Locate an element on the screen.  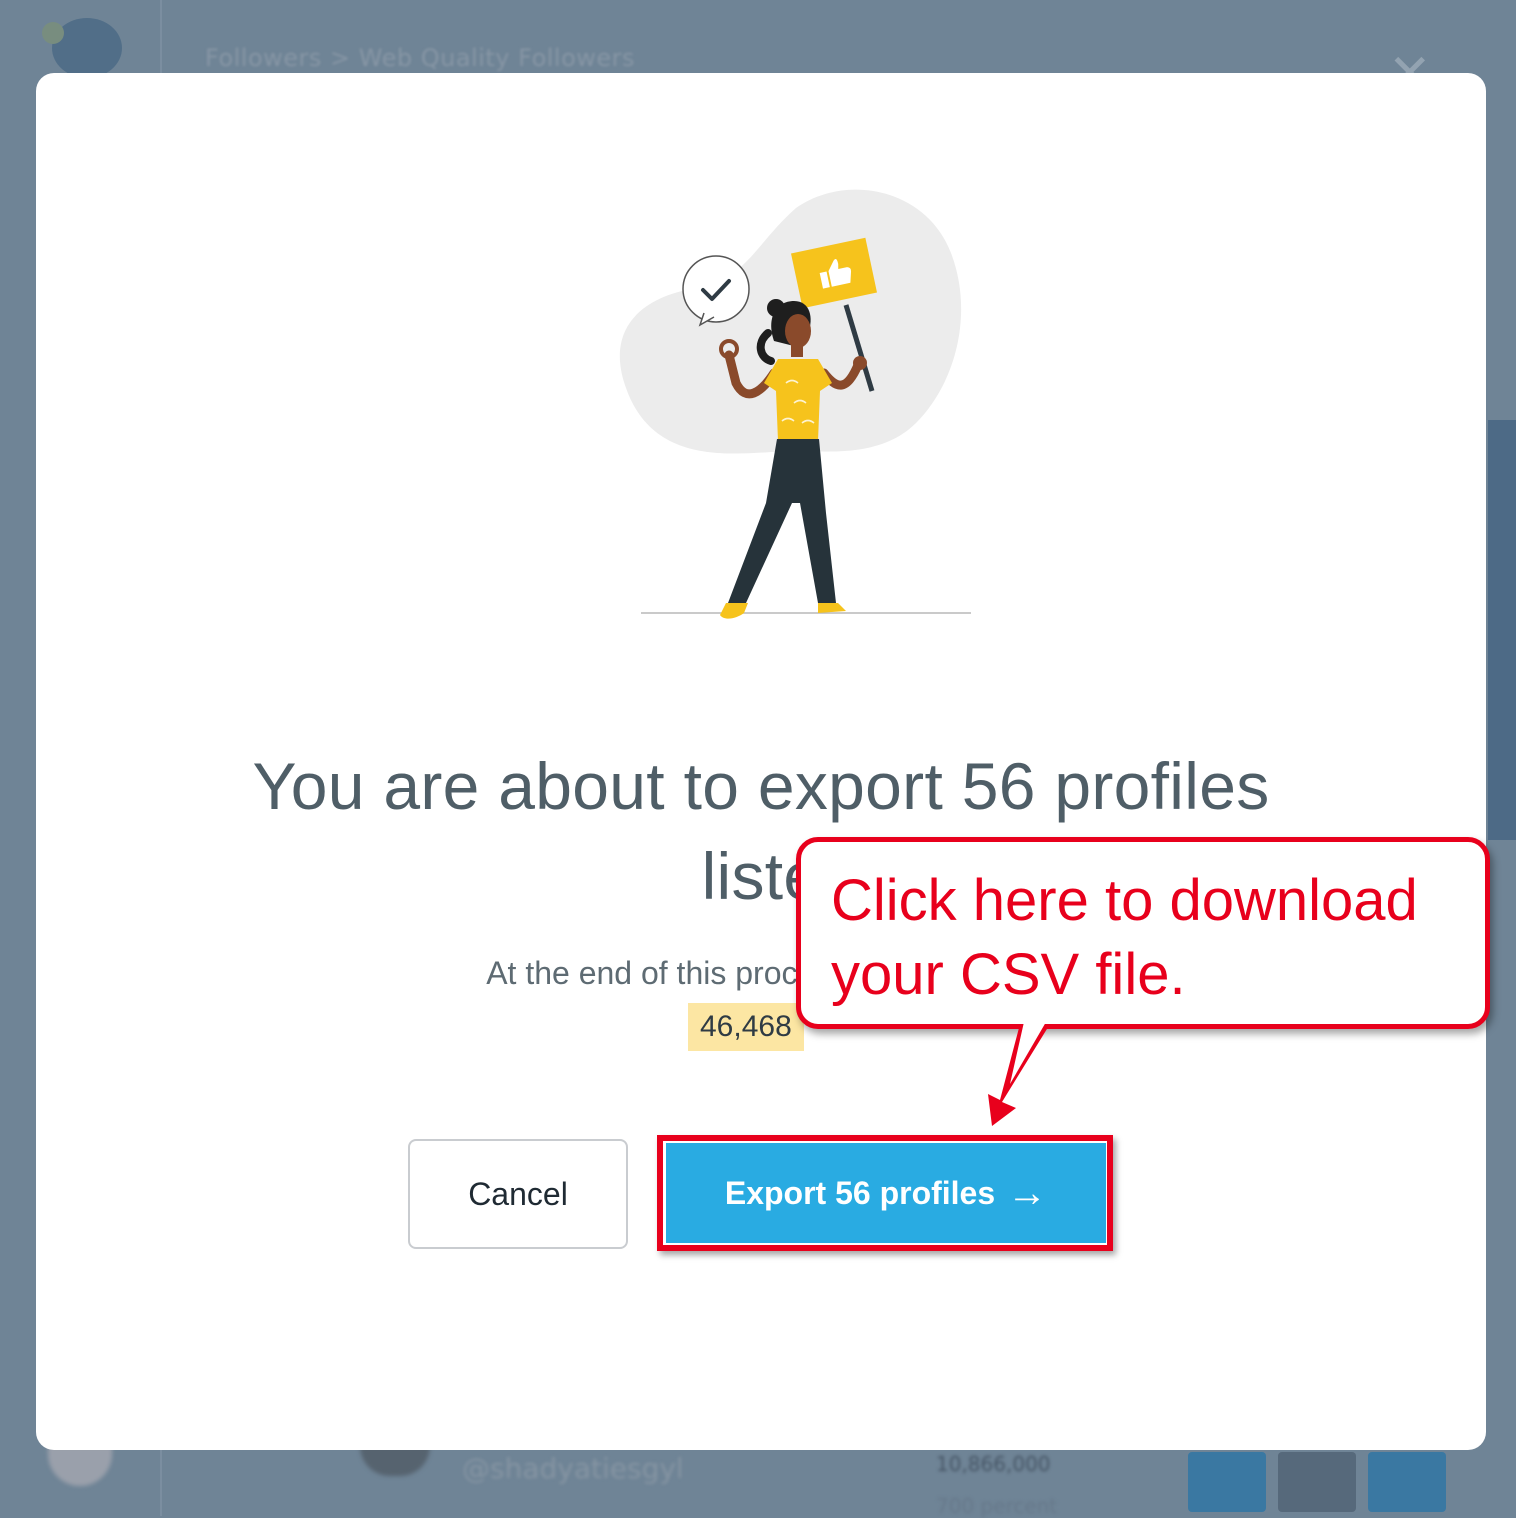
modal-title-line1: You are about to export 56 profiles is located at coordinates (761, 786).